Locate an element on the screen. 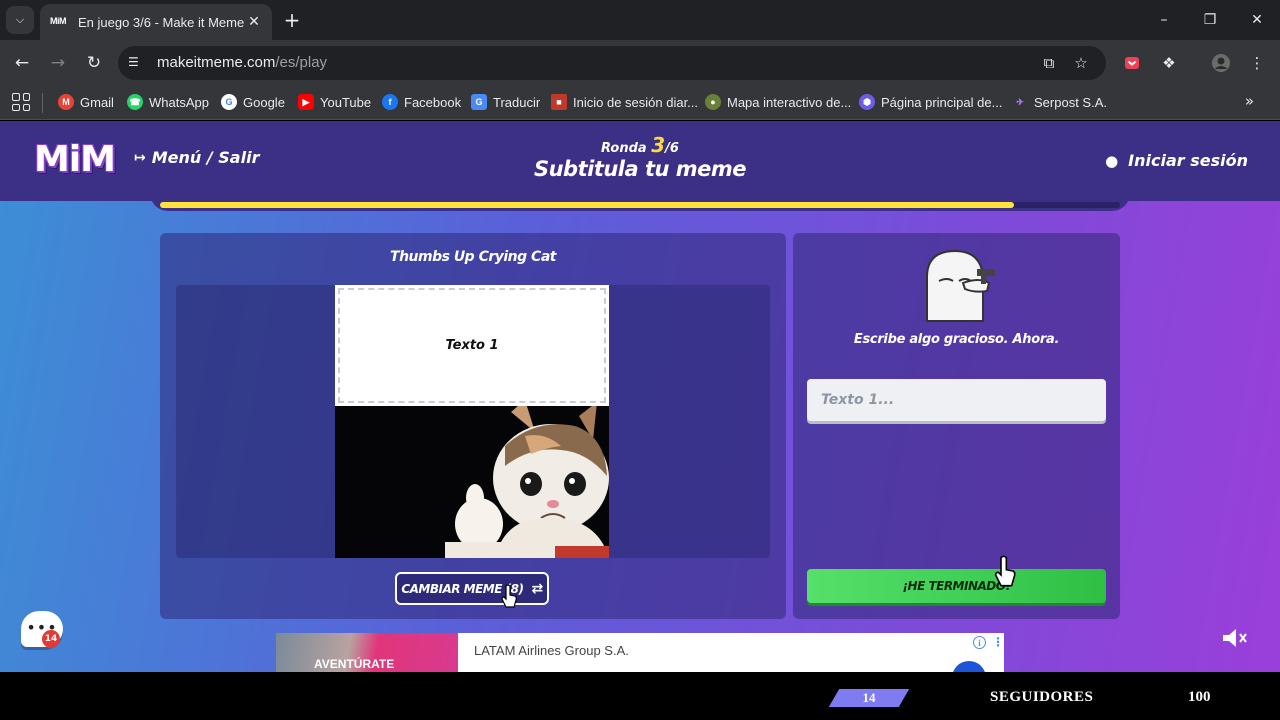  chevron-down-icon: ⌵ is located at coordinates (20, 19).